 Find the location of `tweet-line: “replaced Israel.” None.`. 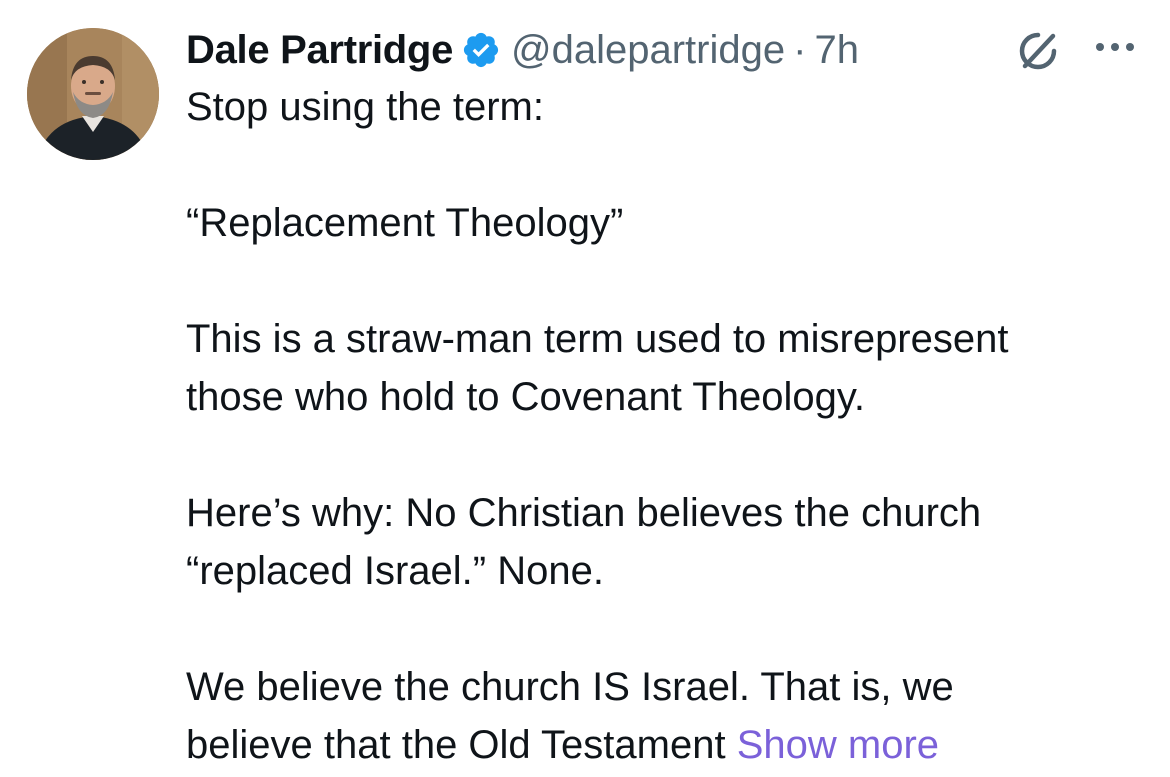

tweet-line: “replaced Israel.” None. is located at coordinates (395, 571).